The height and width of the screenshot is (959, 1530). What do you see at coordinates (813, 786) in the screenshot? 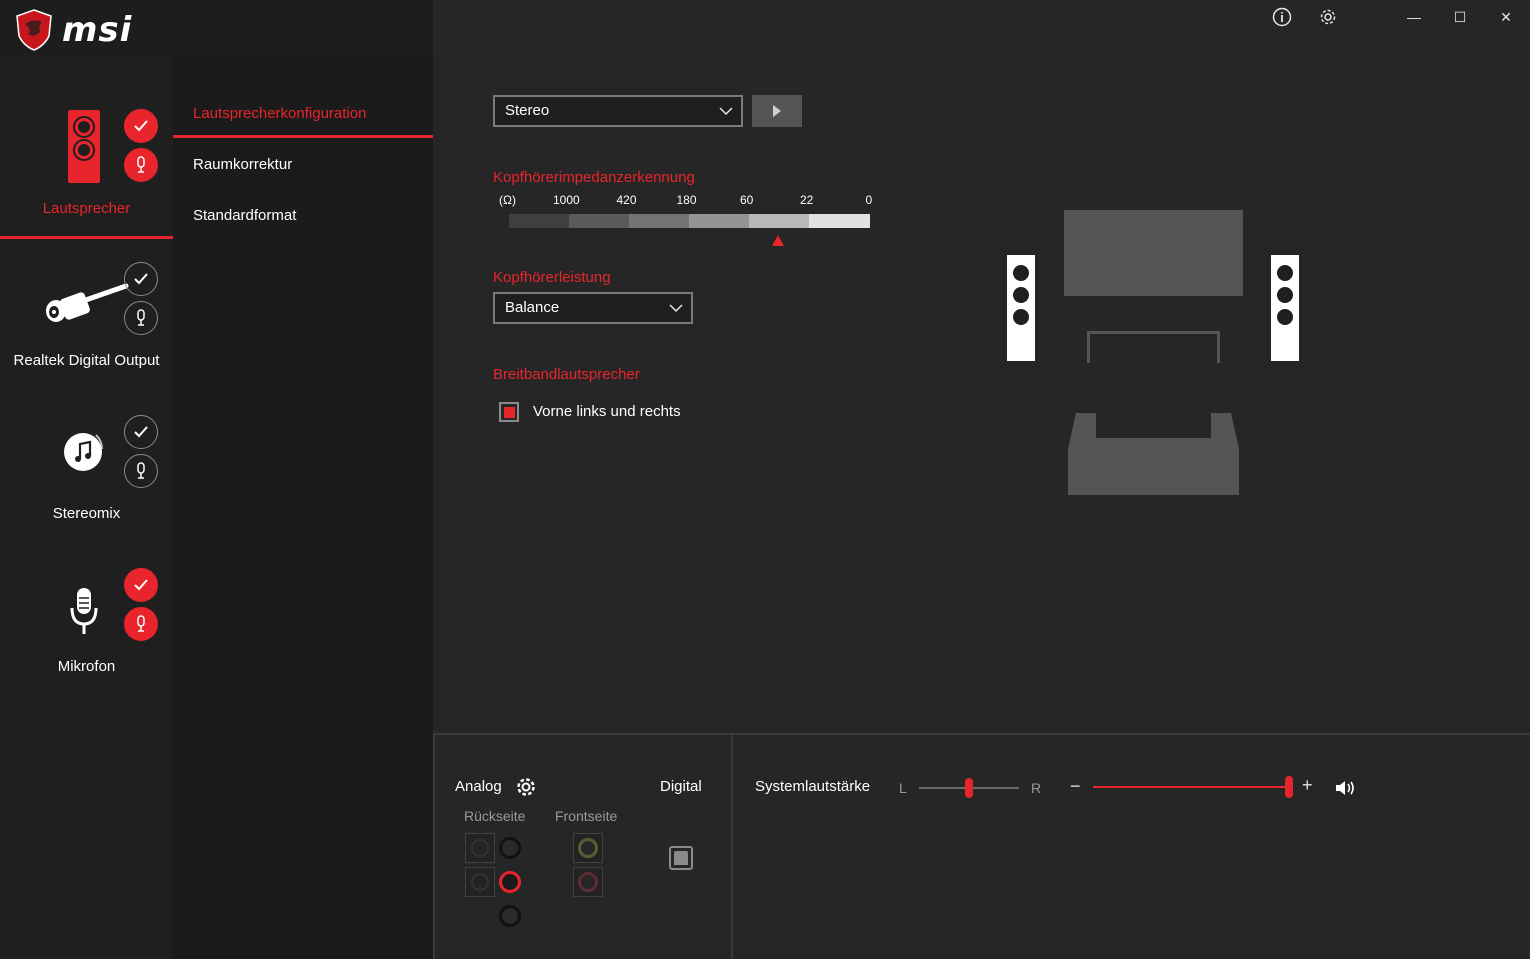
I see `system-volume-label: Systemlautstärke` at bounding box center [813, 786].